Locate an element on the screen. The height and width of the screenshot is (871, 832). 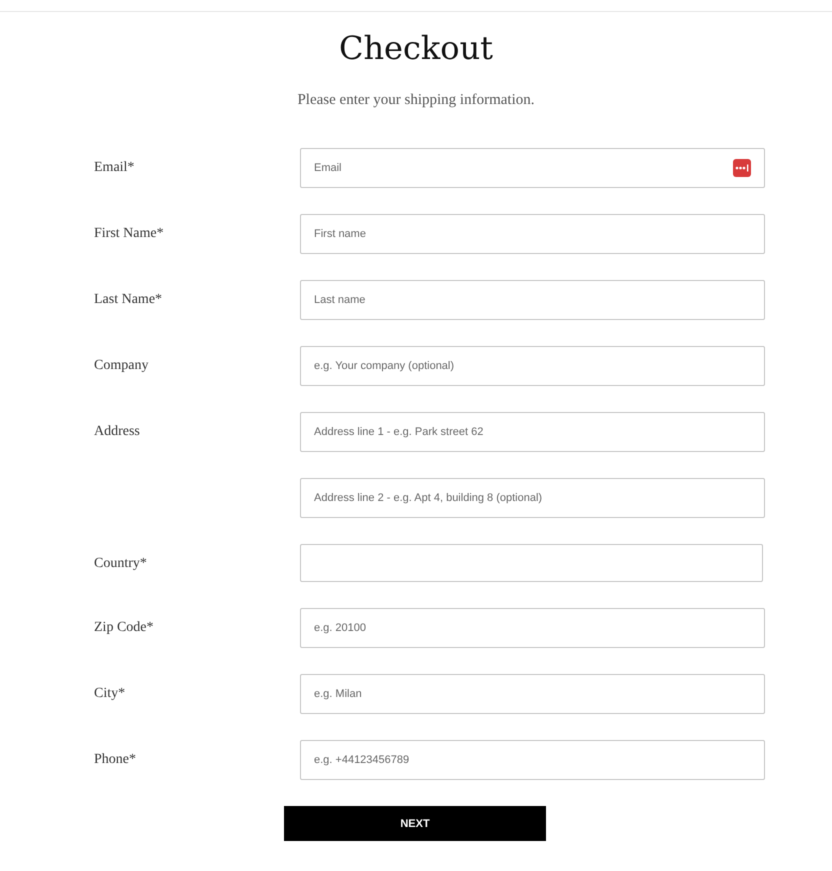
field-label: City* is located at coordinates (110, 693).